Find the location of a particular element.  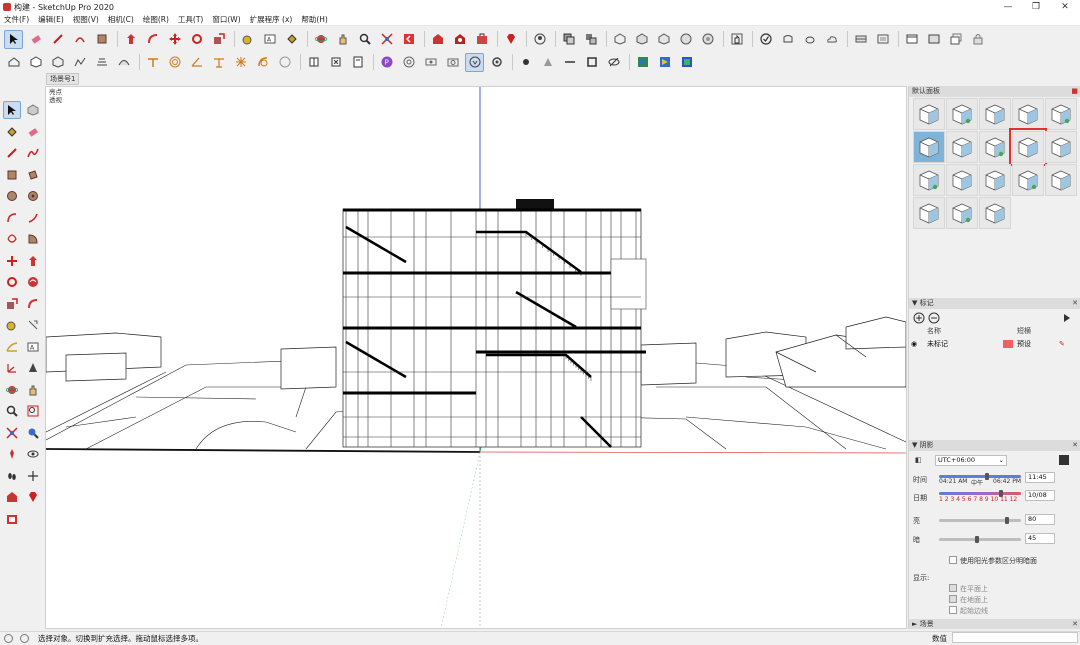

move-tool-button is located at coordinates (174, 39).